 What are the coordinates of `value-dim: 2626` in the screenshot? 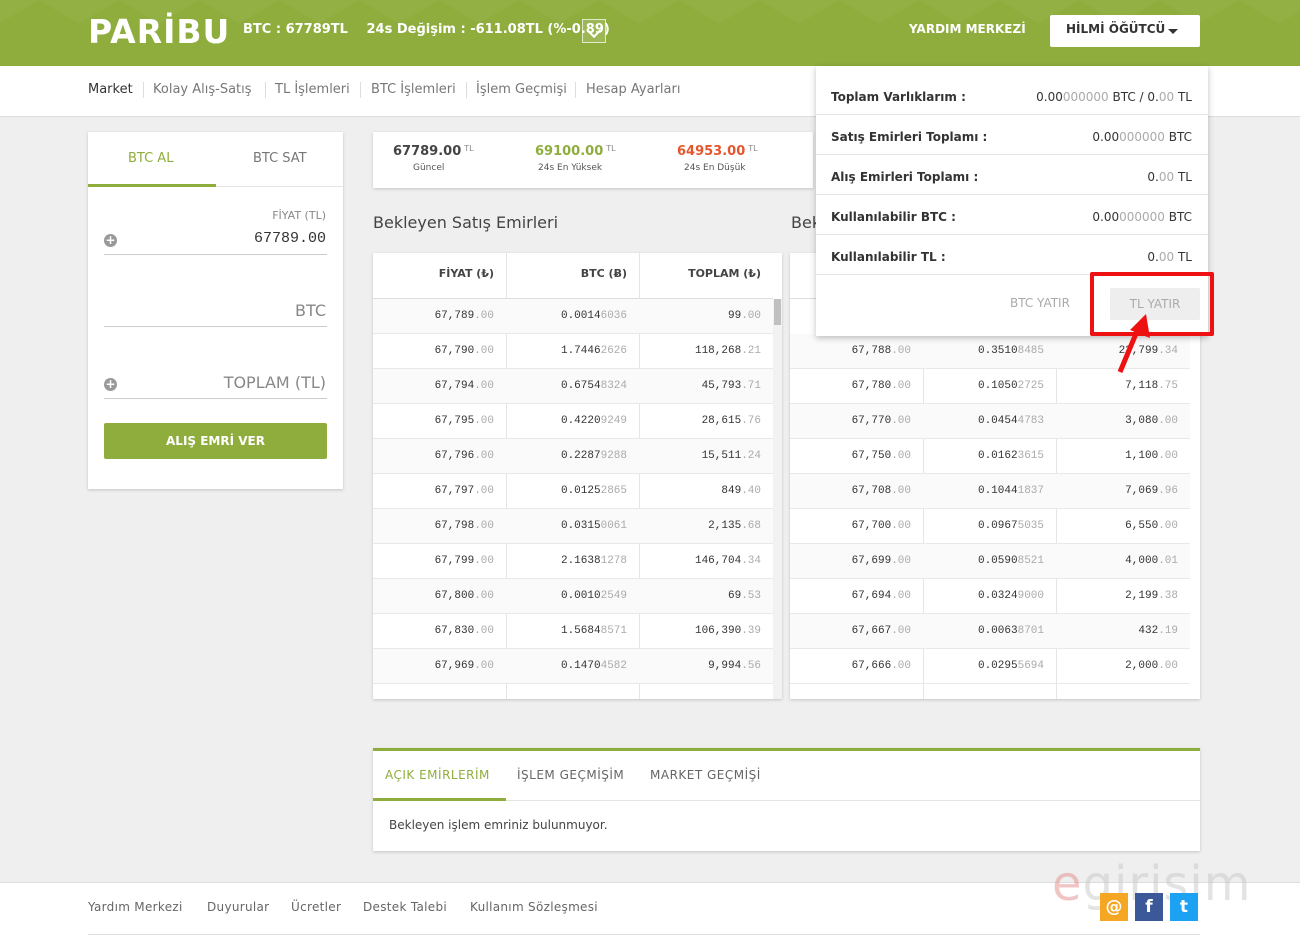 It's located at (613, 351).